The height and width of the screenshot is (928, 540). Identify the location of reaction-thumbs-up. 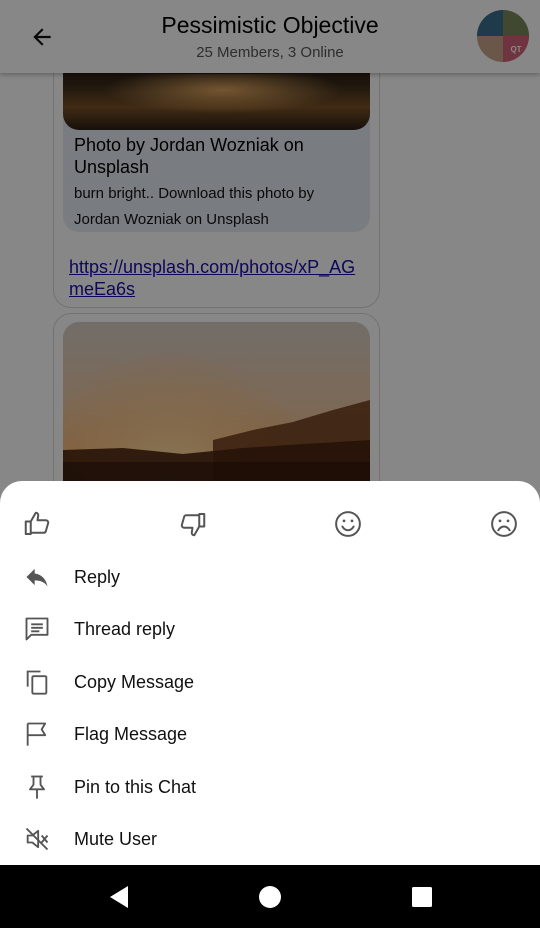
(37, 524).